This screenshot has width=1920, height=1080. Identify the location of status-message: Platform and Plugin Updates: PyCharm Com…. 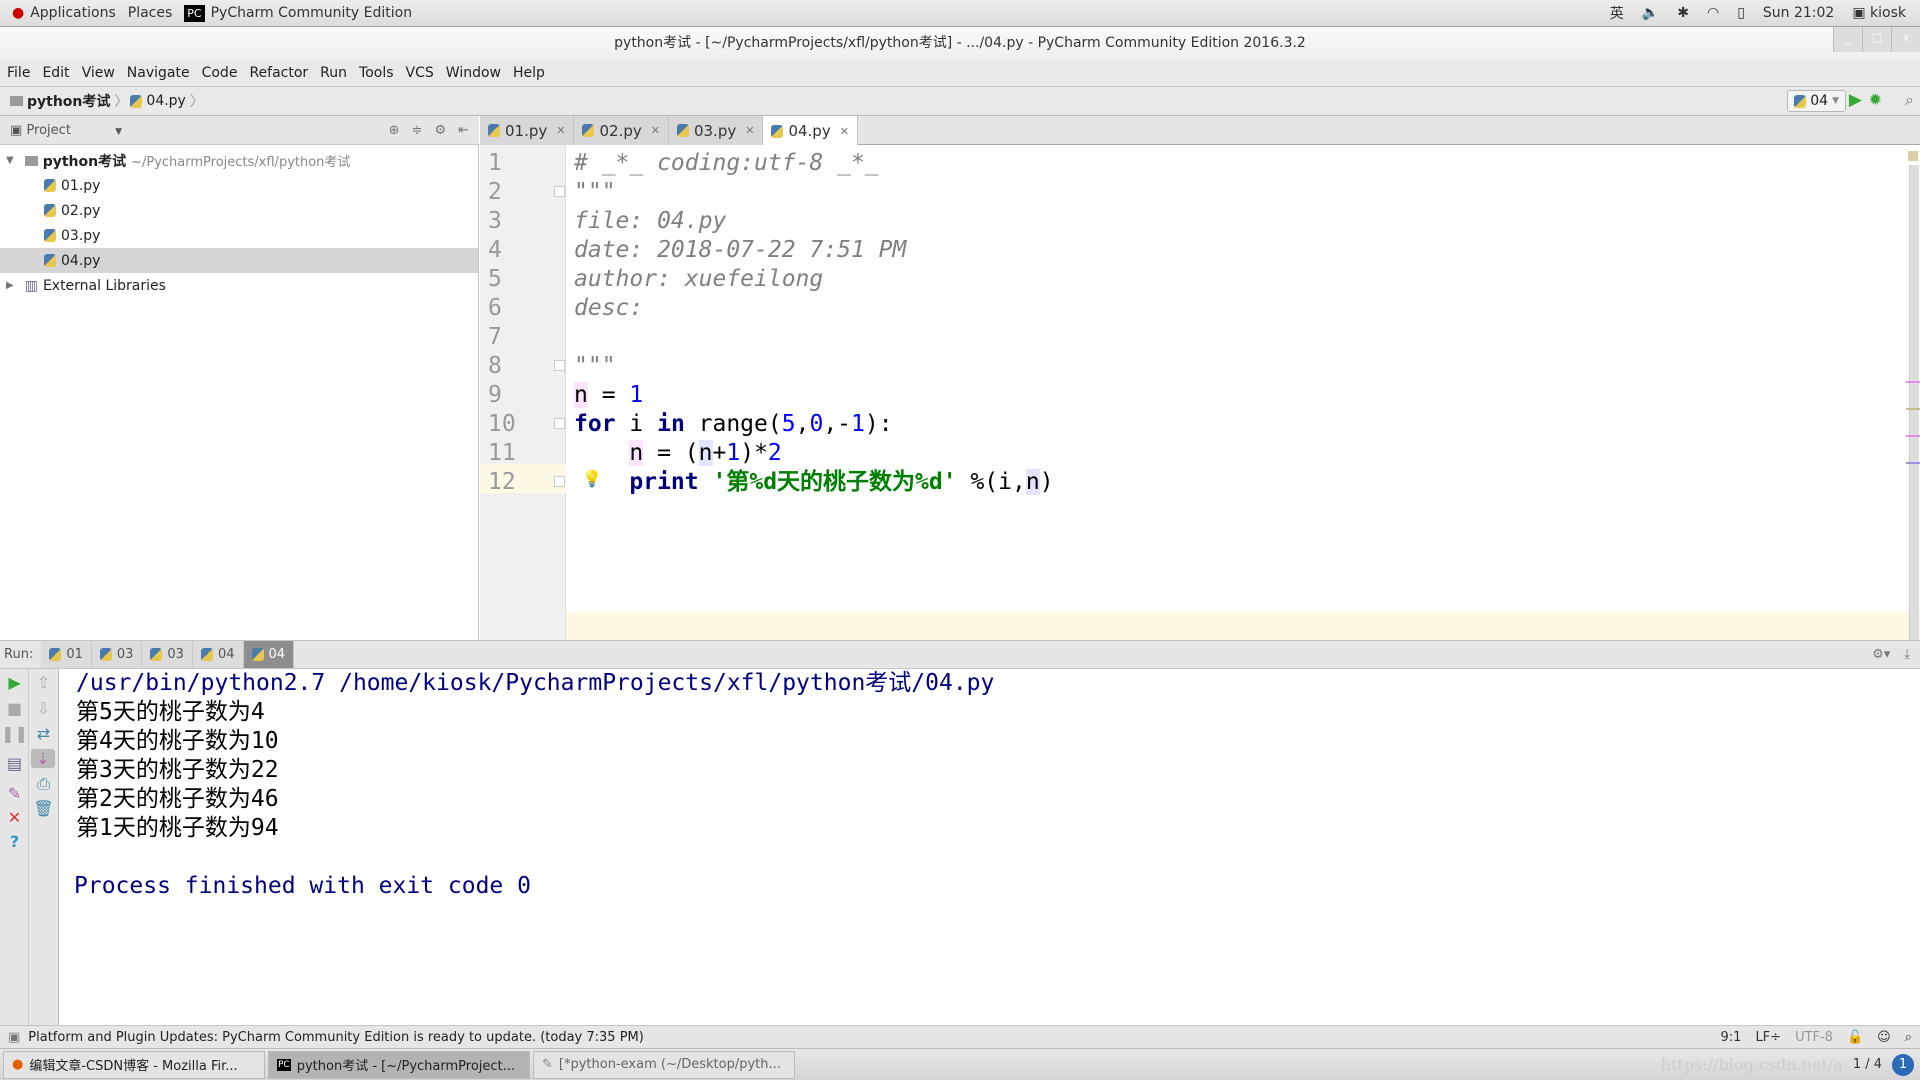
(336, 1037).